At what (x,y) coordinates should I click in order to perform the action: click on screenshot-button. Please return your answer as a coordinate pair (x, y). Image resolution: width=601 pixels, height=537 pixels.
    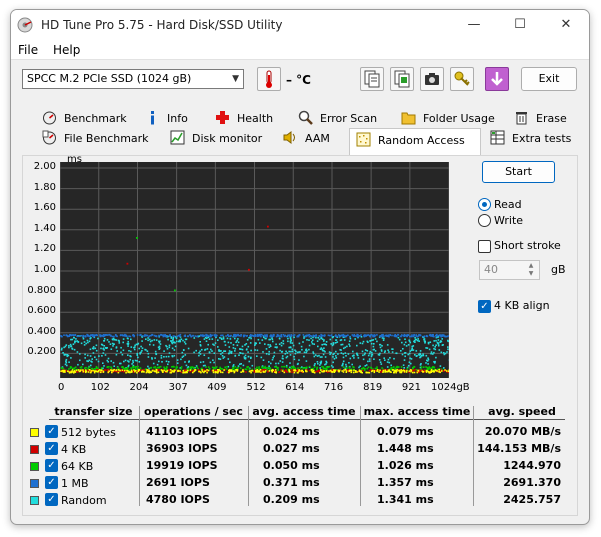
    Looking at the image, I should click on (432, 79).